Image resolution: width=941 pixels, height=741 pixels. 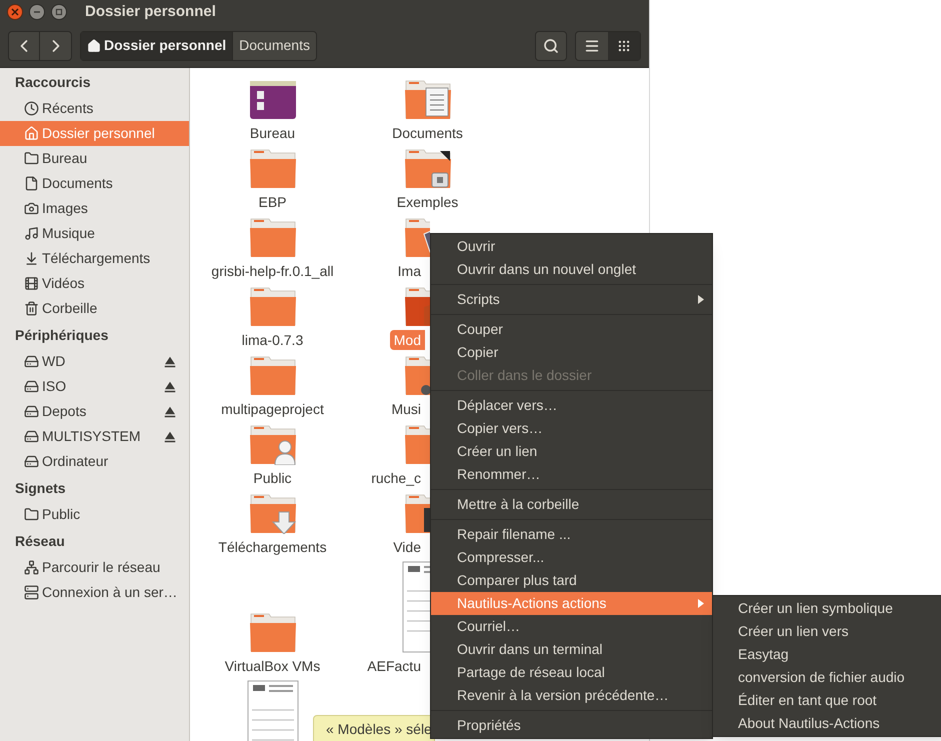 I want to click on file-name: Musi, so click(x=406, y=409).